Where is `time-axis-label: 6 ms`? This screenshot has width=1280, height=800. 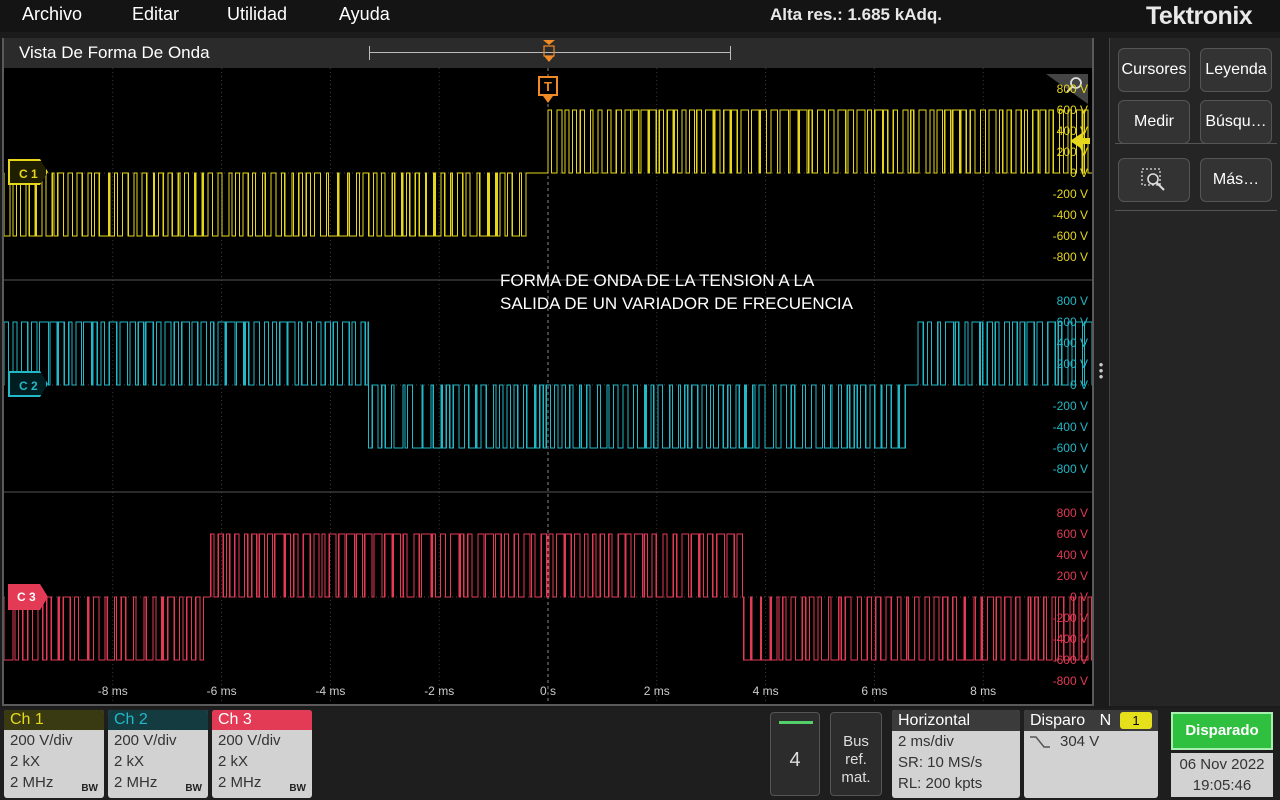 time-axis-label: 6 ms is located at coordinates (874, 691).